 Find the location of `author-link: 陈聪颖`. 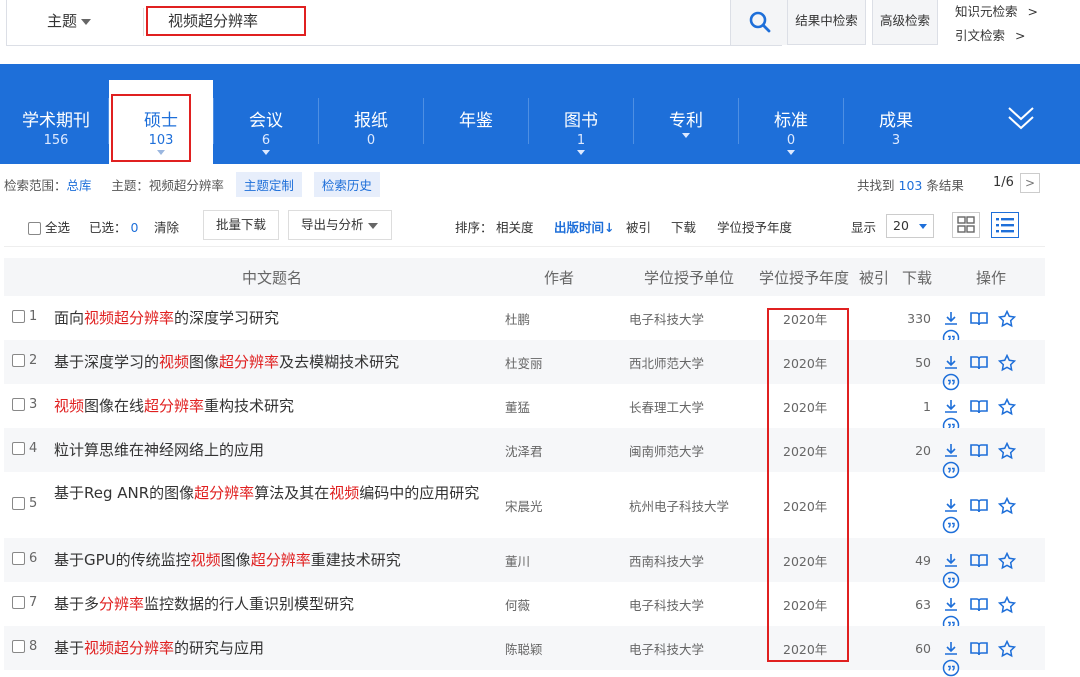

author-link: 陈聪颖 is located at coordinates (524, 648).